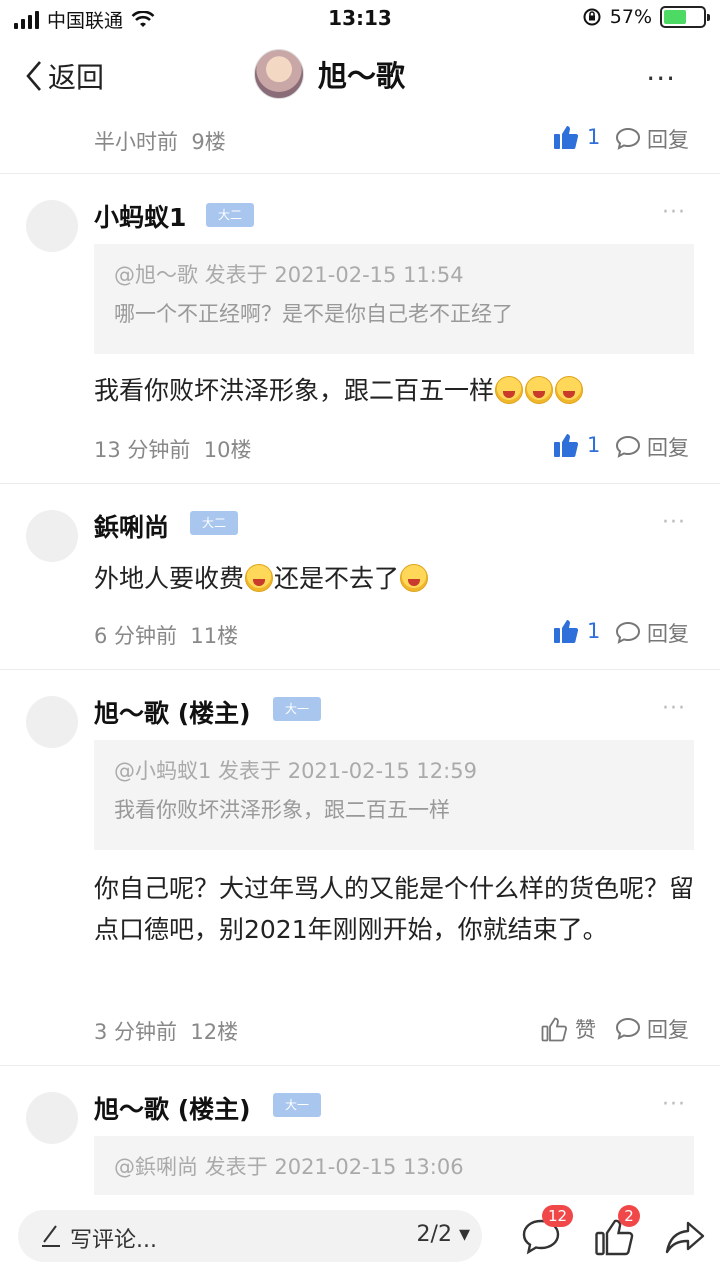  What do you see at coordinates (250, 1236) in the screenshot?
I see `comment-input: 写评论... 2/2 ▾` at bounding box center [250, 1236].